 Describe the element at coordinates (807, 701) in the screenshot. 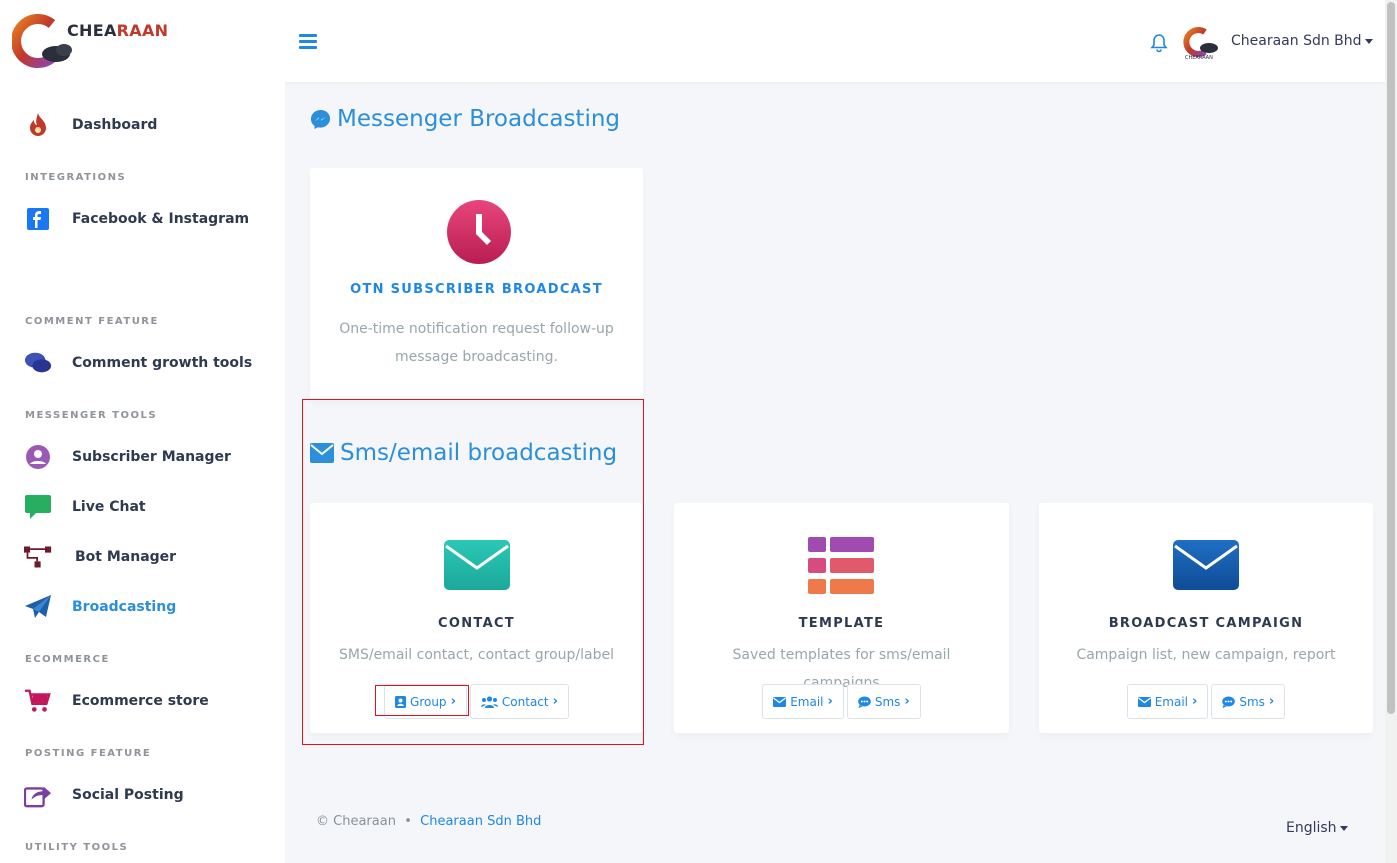

I see `template-email-label: Email` at that location.